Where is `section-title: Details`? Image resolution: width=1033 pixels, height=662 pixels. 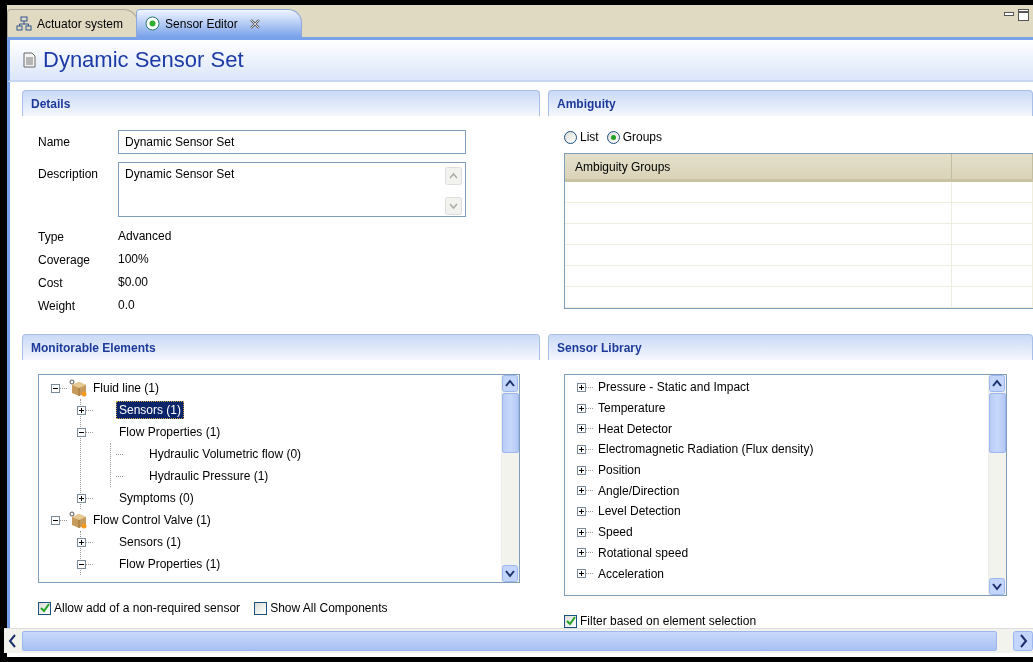
section-title: Details is located at coordinates (51, 103).